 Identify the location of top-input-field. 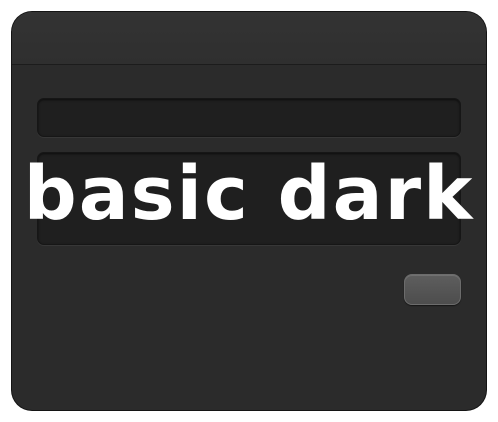
(249, 117).